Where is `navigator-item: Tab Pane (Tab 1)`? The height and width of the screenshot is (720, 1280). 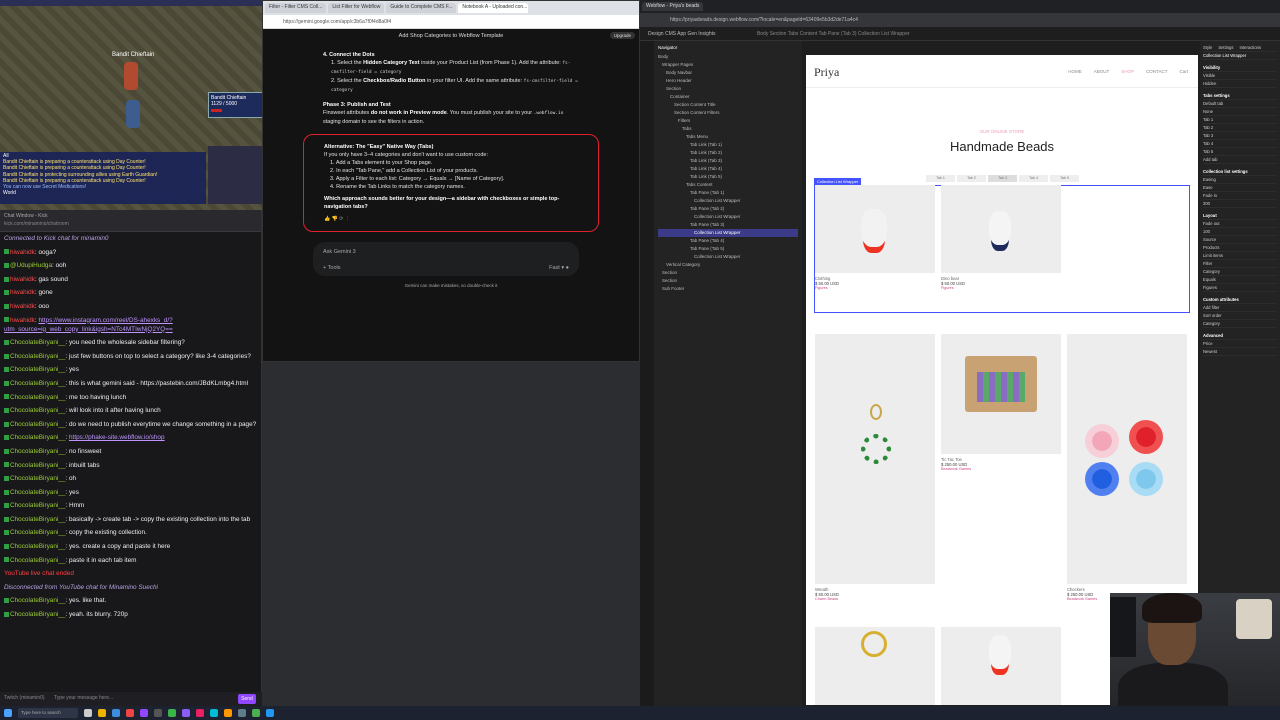
navigator-item: Tab Pane (Tab 1) is located at coordinates (728, 193).